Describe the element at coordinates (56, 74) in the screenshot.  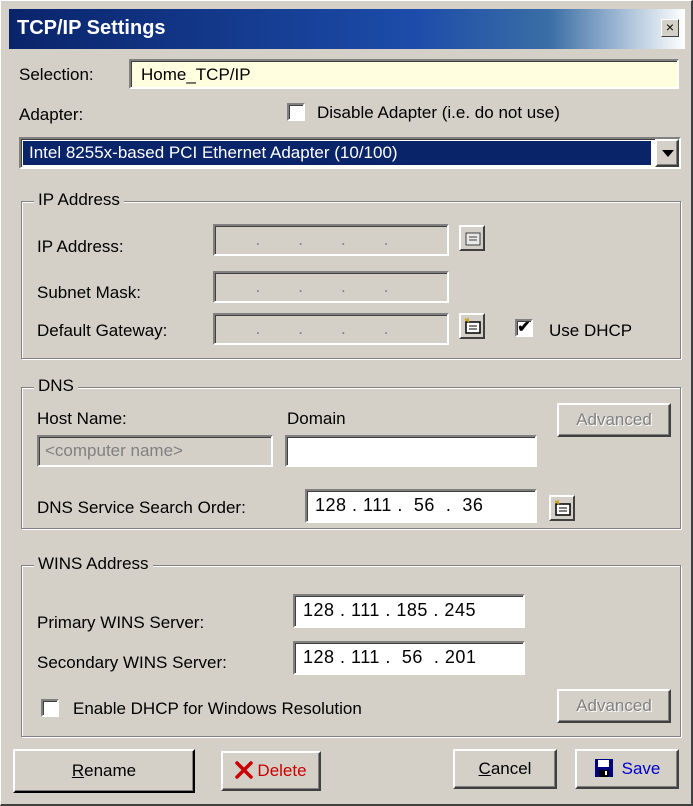
I see `selection-label: Selection:` at that location.